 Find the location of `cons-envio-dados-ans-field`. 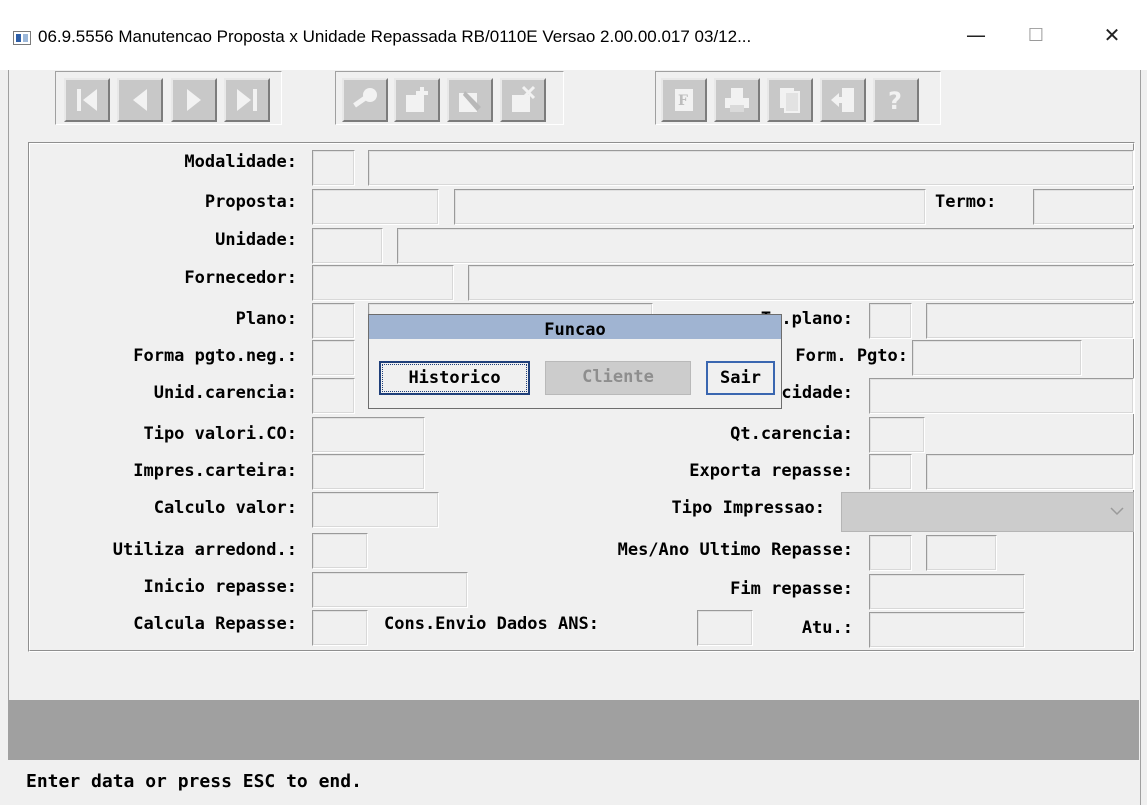

cons-envio-dados-ans-field is located at coordinates (725, 628).